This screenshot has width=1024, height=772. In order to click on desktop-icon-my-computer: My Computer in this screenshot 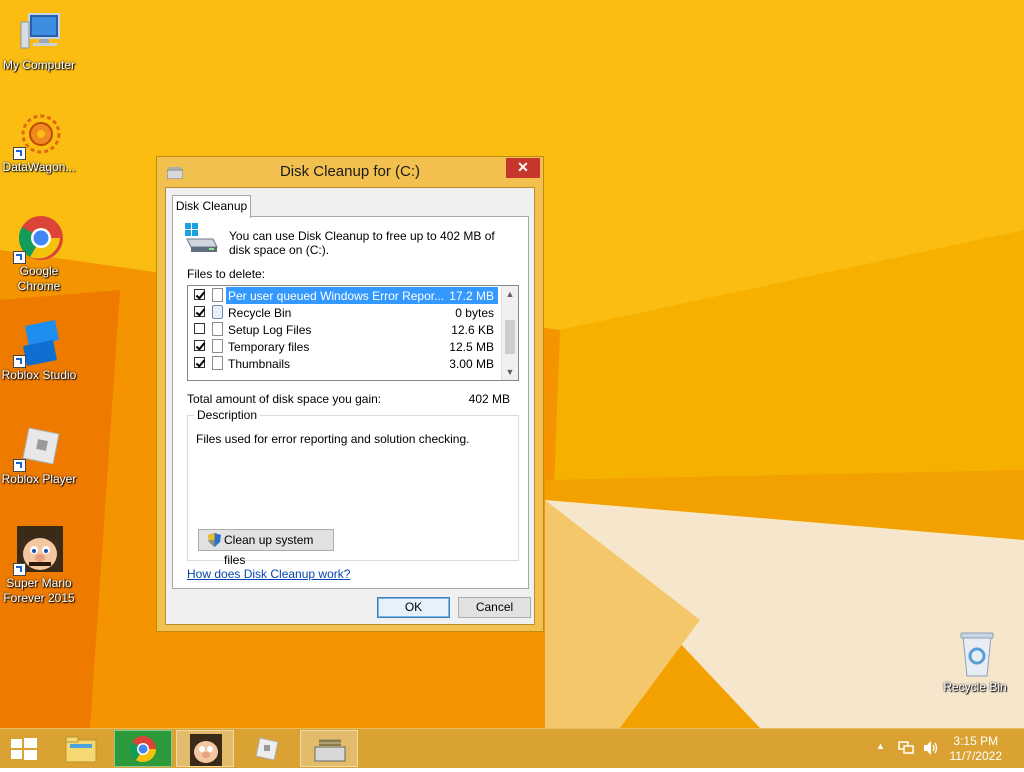, I will do `click(39, 40)`.